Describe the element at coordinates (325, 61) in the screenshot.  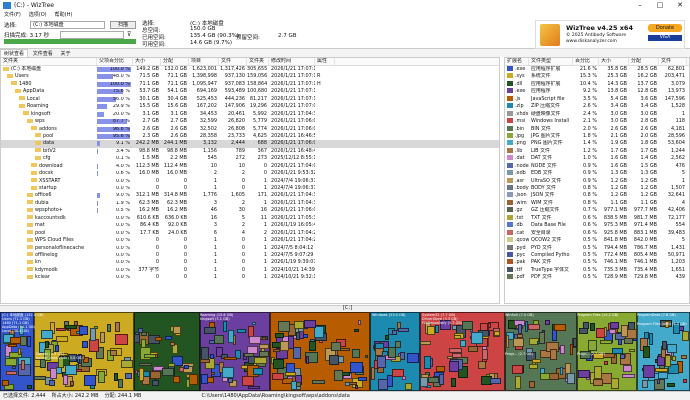
I see `tree-col-header: 属性` at that location.